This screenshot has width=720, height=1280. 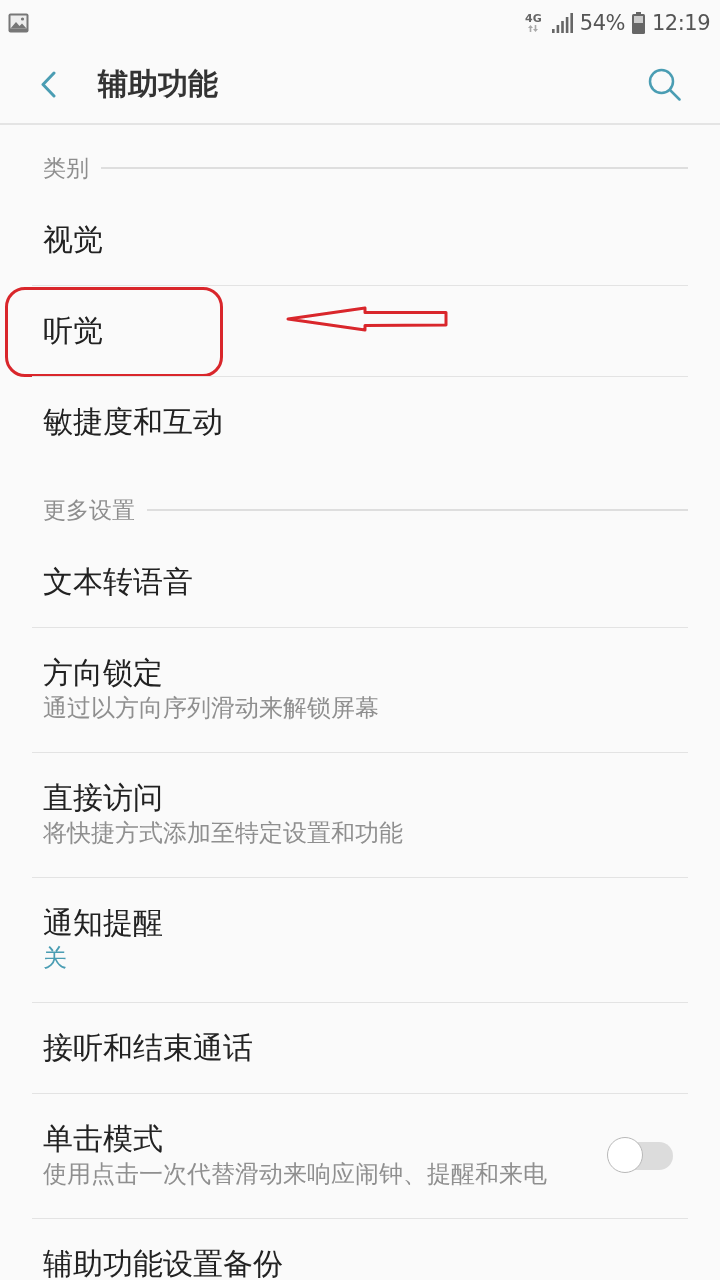 What do you see at coordinates (360, 689) in the screenshot?
I see `settings-item: 方向锁定 通过以方向序列滑动来解锁屏幕` at bounding box center [360, 689].